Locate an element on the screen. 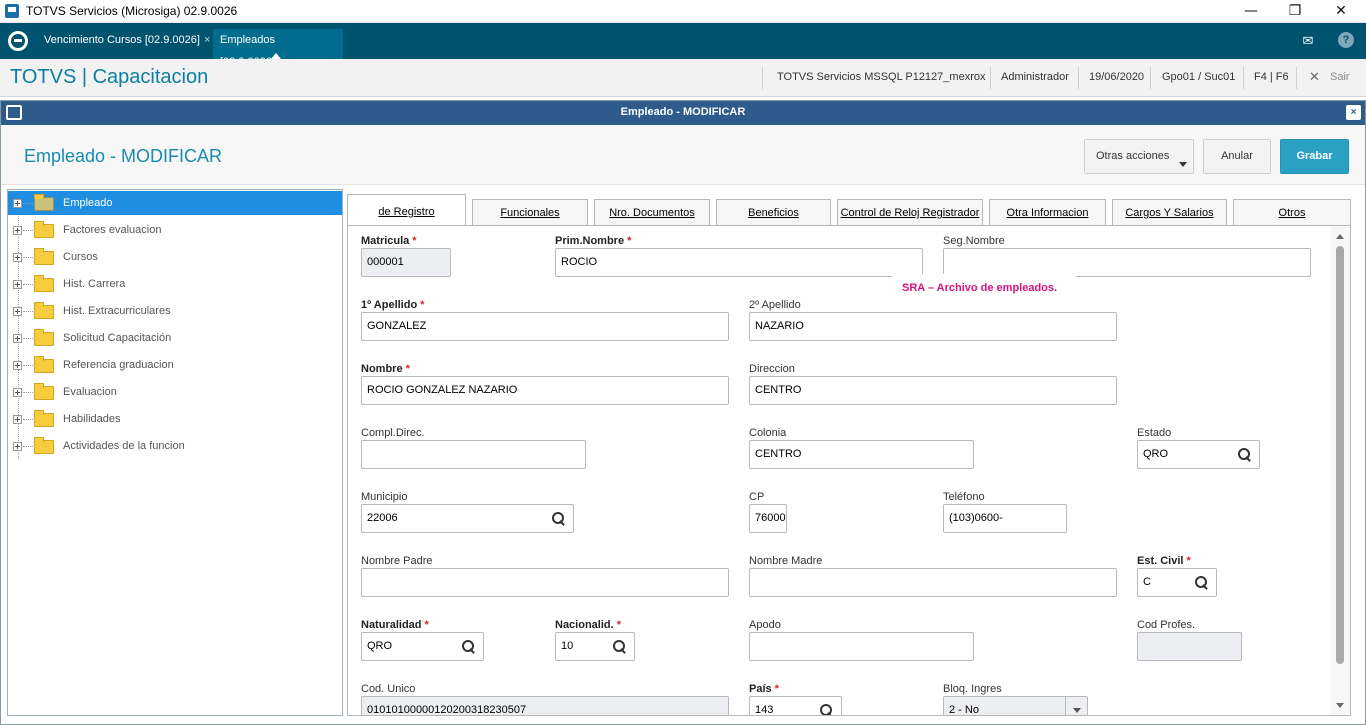 Image resolution: width=1366 pixels, height=725 pixels. form-scrollbar is located at coordinates (1340, 470).